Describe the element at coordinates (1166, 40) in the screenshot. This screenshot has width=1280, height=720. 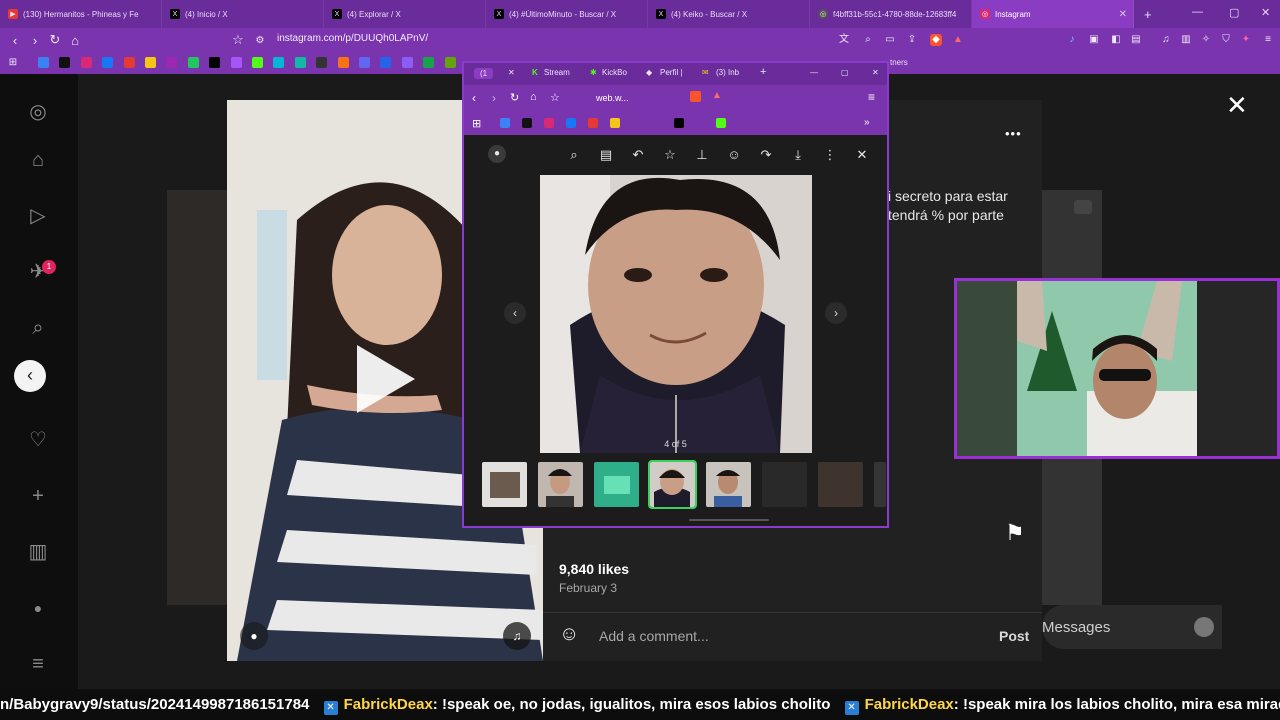
I see `music-icon: ♫` at that location.